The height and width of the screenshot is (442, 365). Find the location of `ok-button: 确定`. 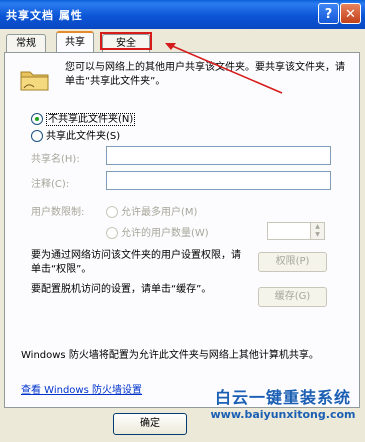

ok-button: 确定 is located at coordinates (150, 424).